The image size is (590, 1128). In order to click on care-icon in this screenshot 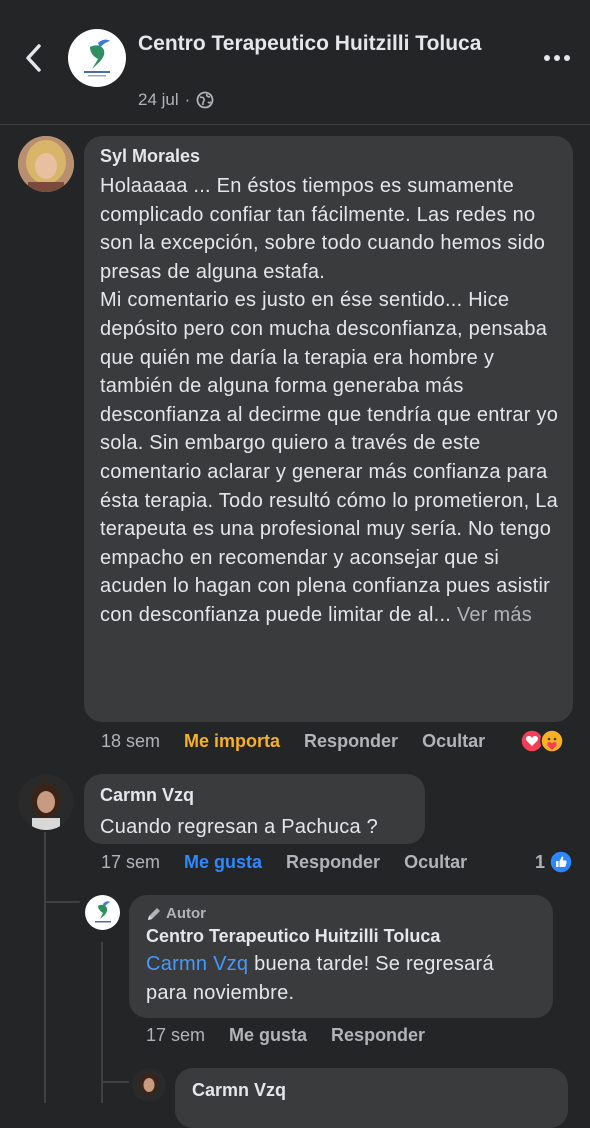, I will do `click(552, 741)`.